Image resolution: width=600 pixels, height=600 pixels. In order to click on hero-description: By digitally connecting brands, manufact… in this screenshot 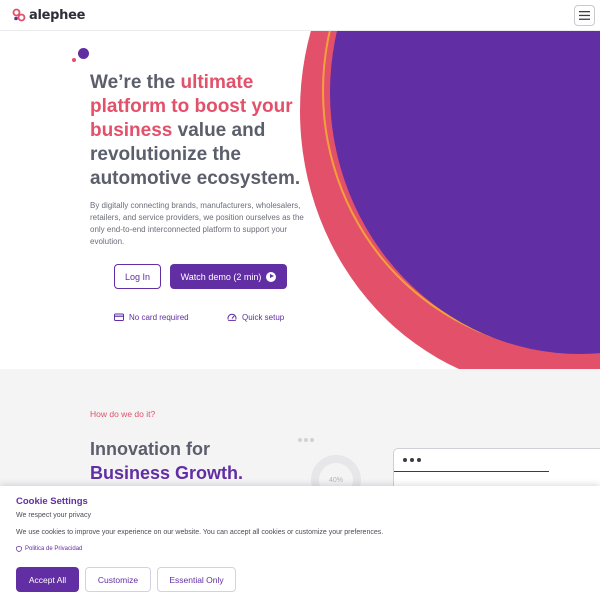, I will do `click(197, 223)`.